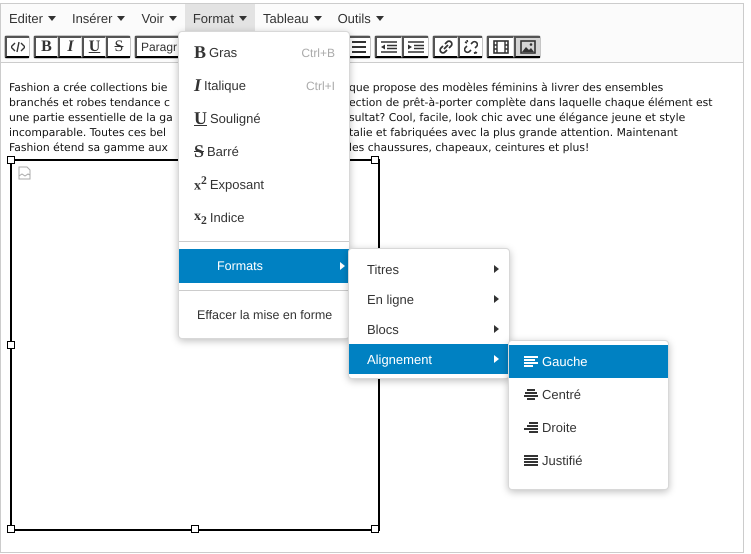 This screenshot has width=751, height=554. I want to click on menu-item: x$_{2}$ Indice, so click(264, 217).